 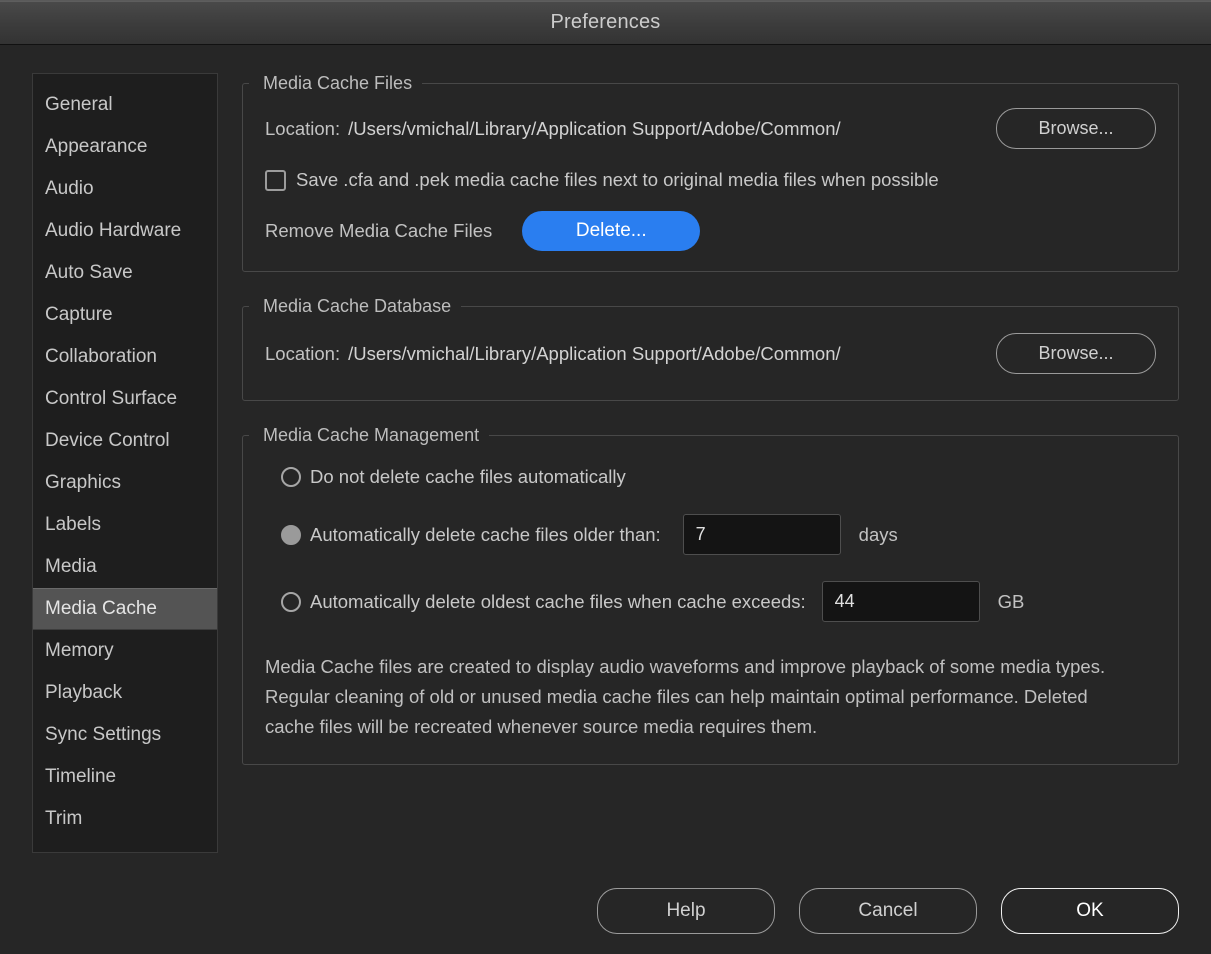 I want to click on option-delete-older-than-radio, so click(x=291, y=534).